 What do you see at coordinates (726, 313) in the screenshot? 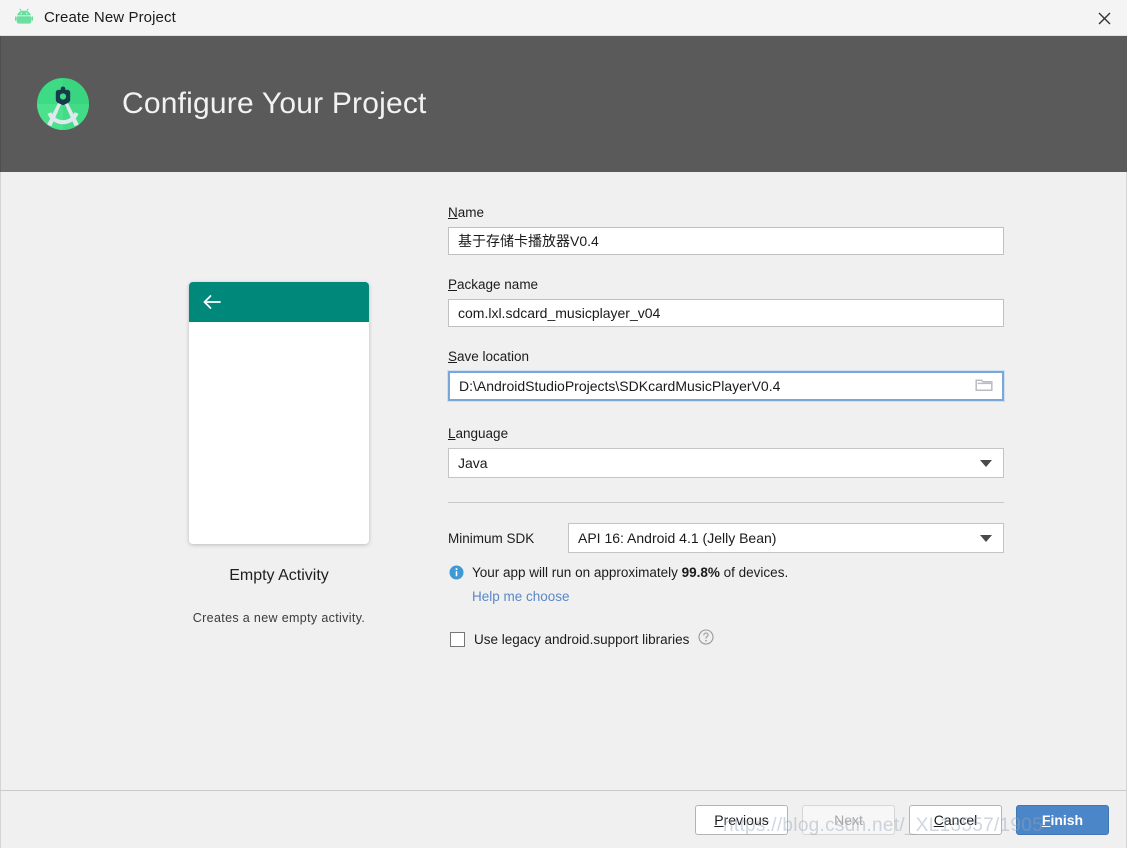
I see `package-name-input: com.lxl.sdcard_musicplayer_v04` at bounding box center [726, 313].